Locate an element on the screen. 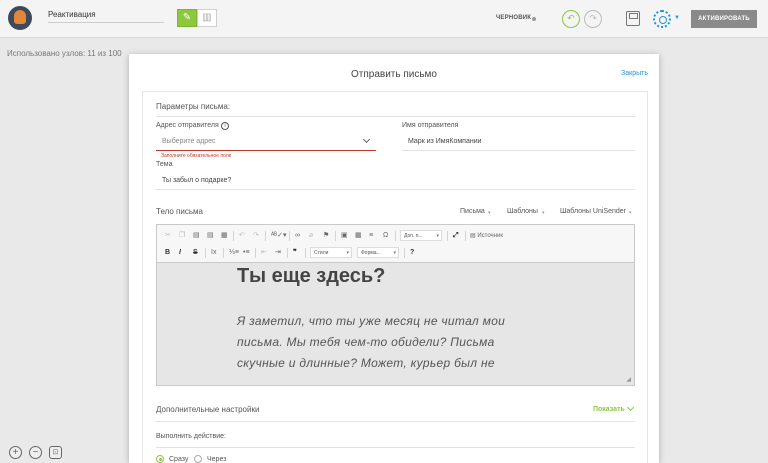  body-label: Тело письма is located at coordinates (179, 211).